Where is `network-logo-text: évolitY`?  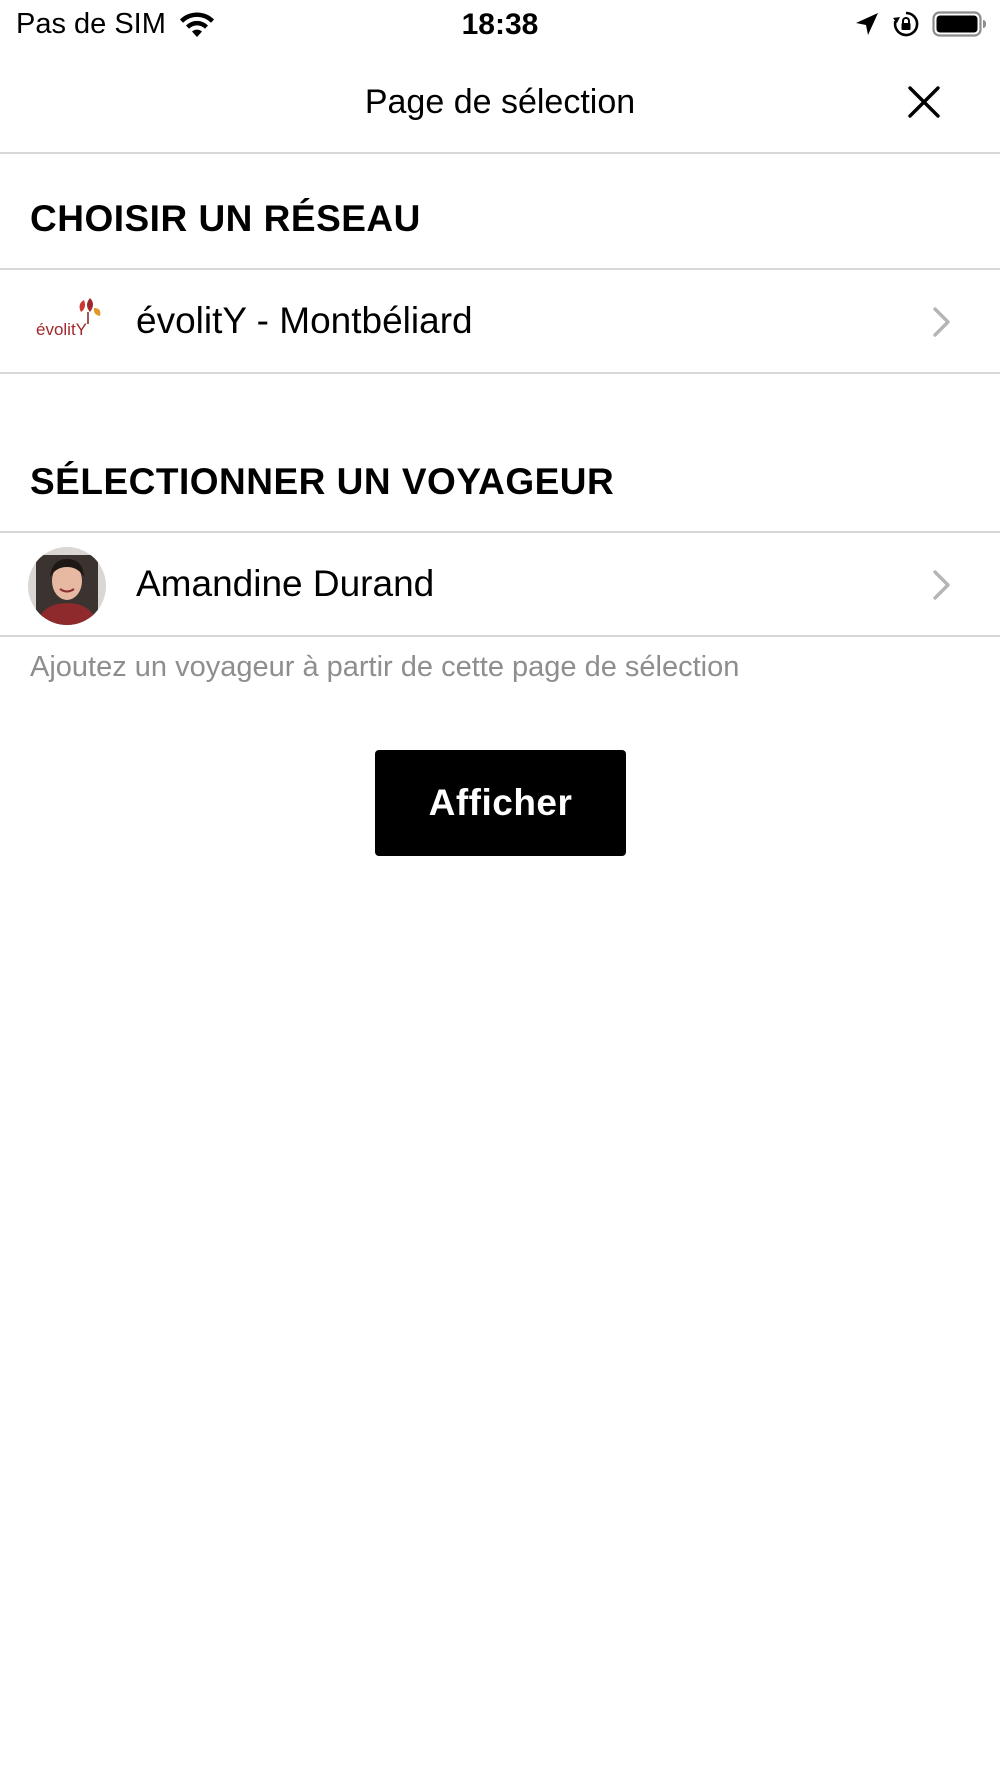
network-logo-text: évolitY is located at coordinates (62, 329).